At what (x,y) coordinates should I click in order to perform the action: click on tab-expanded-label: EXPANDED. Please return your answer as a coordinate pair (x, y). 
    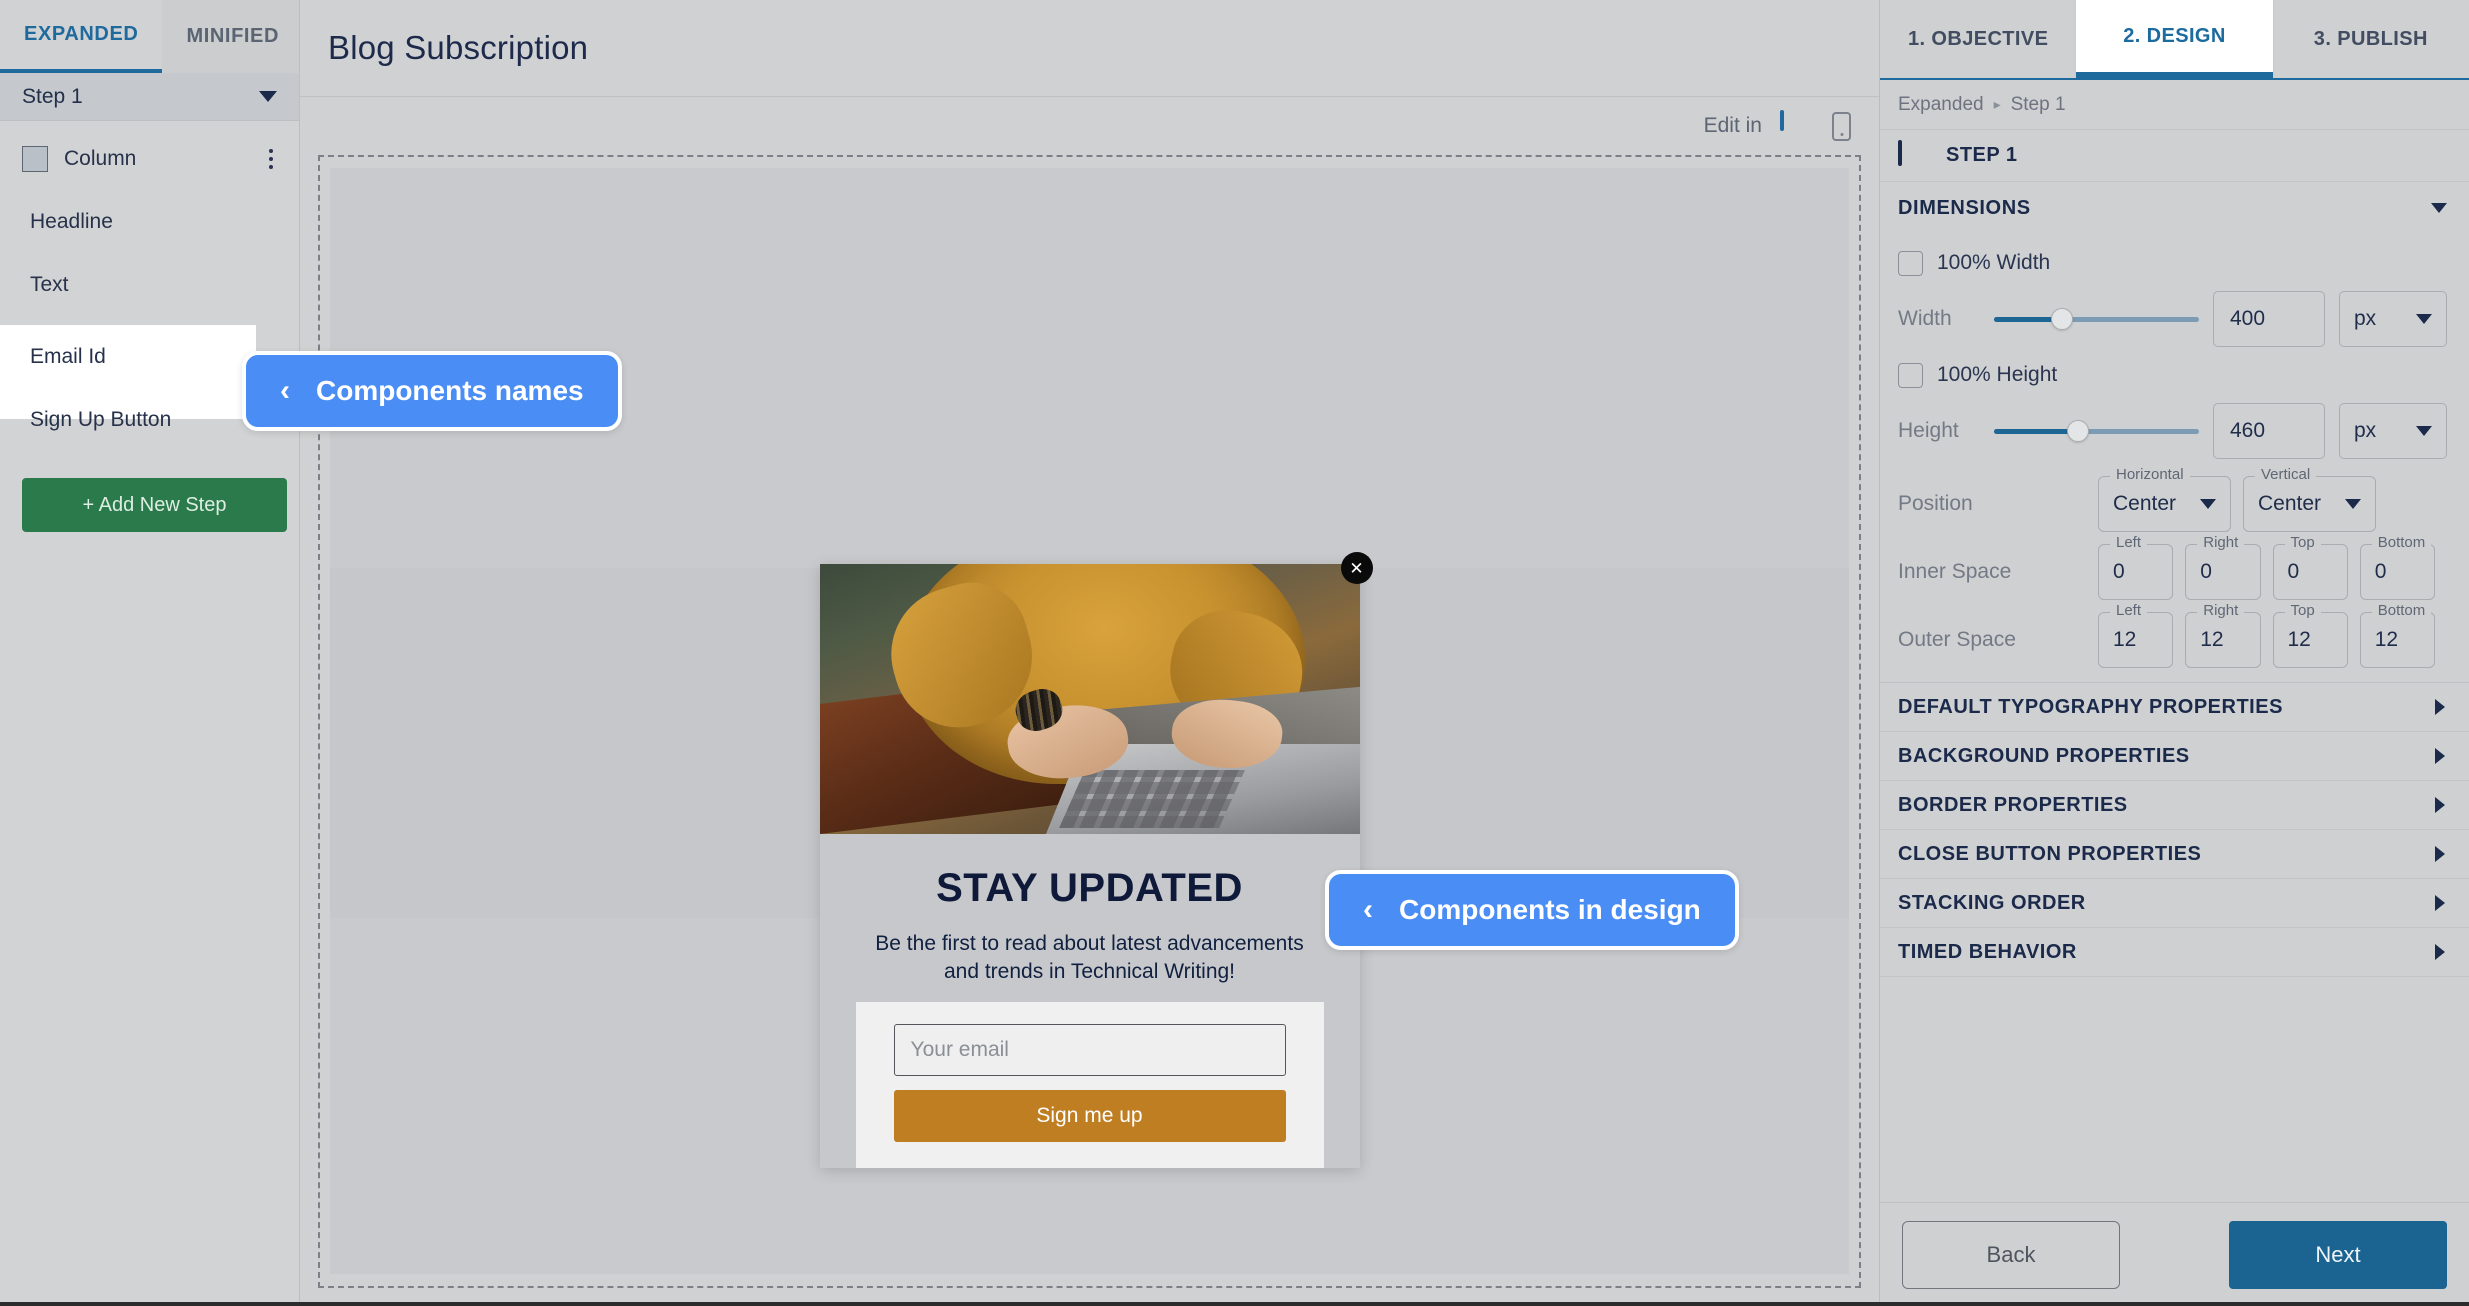
    Looking at the image, I should click on (81, 34).